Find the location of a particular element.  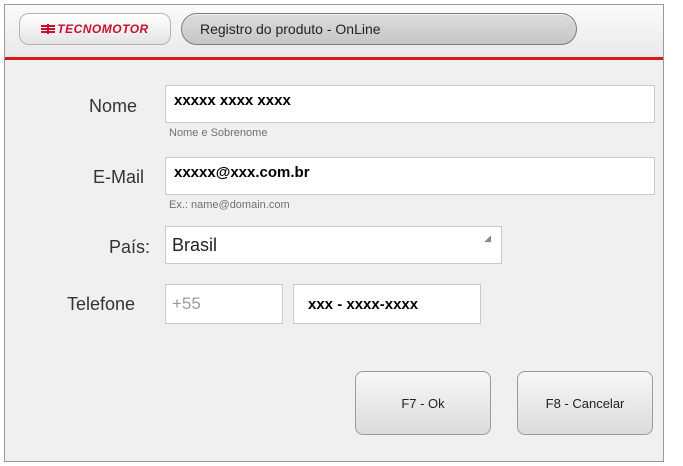

window-title-pill: Registro do produto - OnLine is located at coordinates (379, 29).